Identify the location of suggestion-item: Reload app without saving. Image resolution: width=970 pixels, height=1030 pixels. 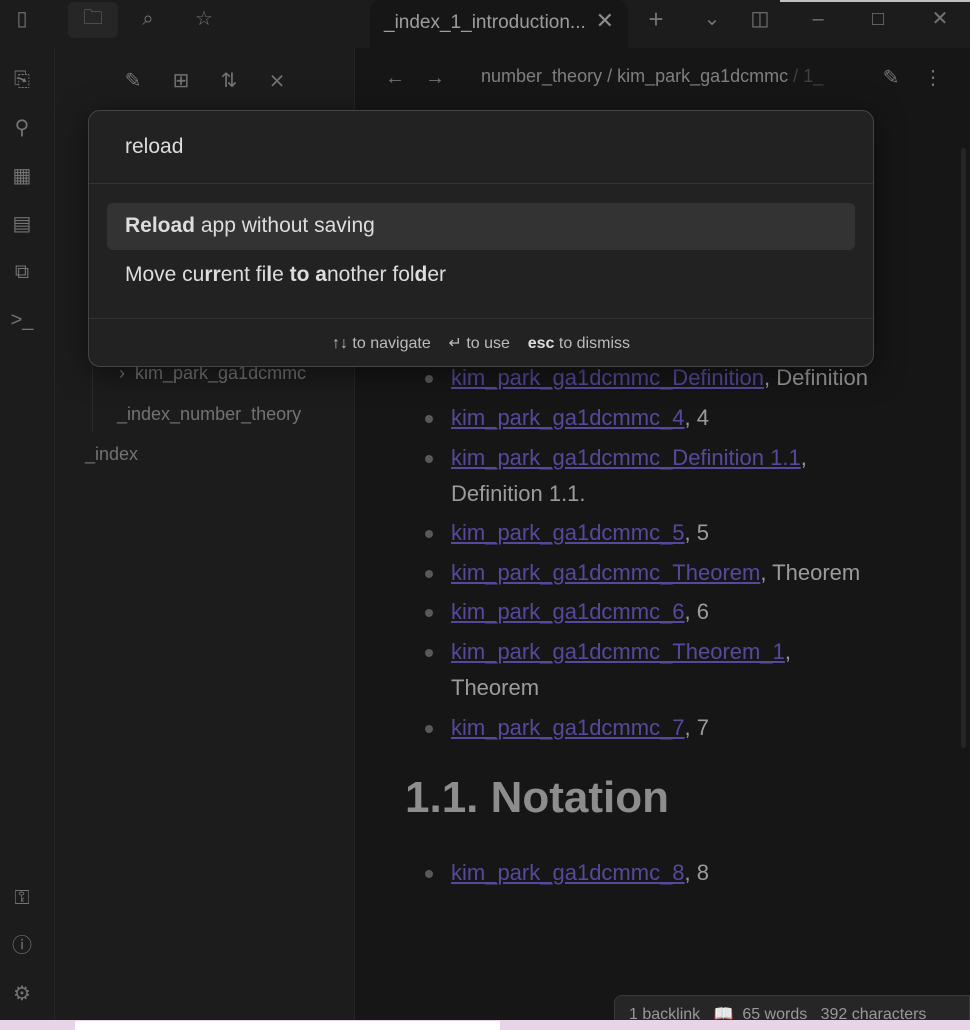
(481, 226).